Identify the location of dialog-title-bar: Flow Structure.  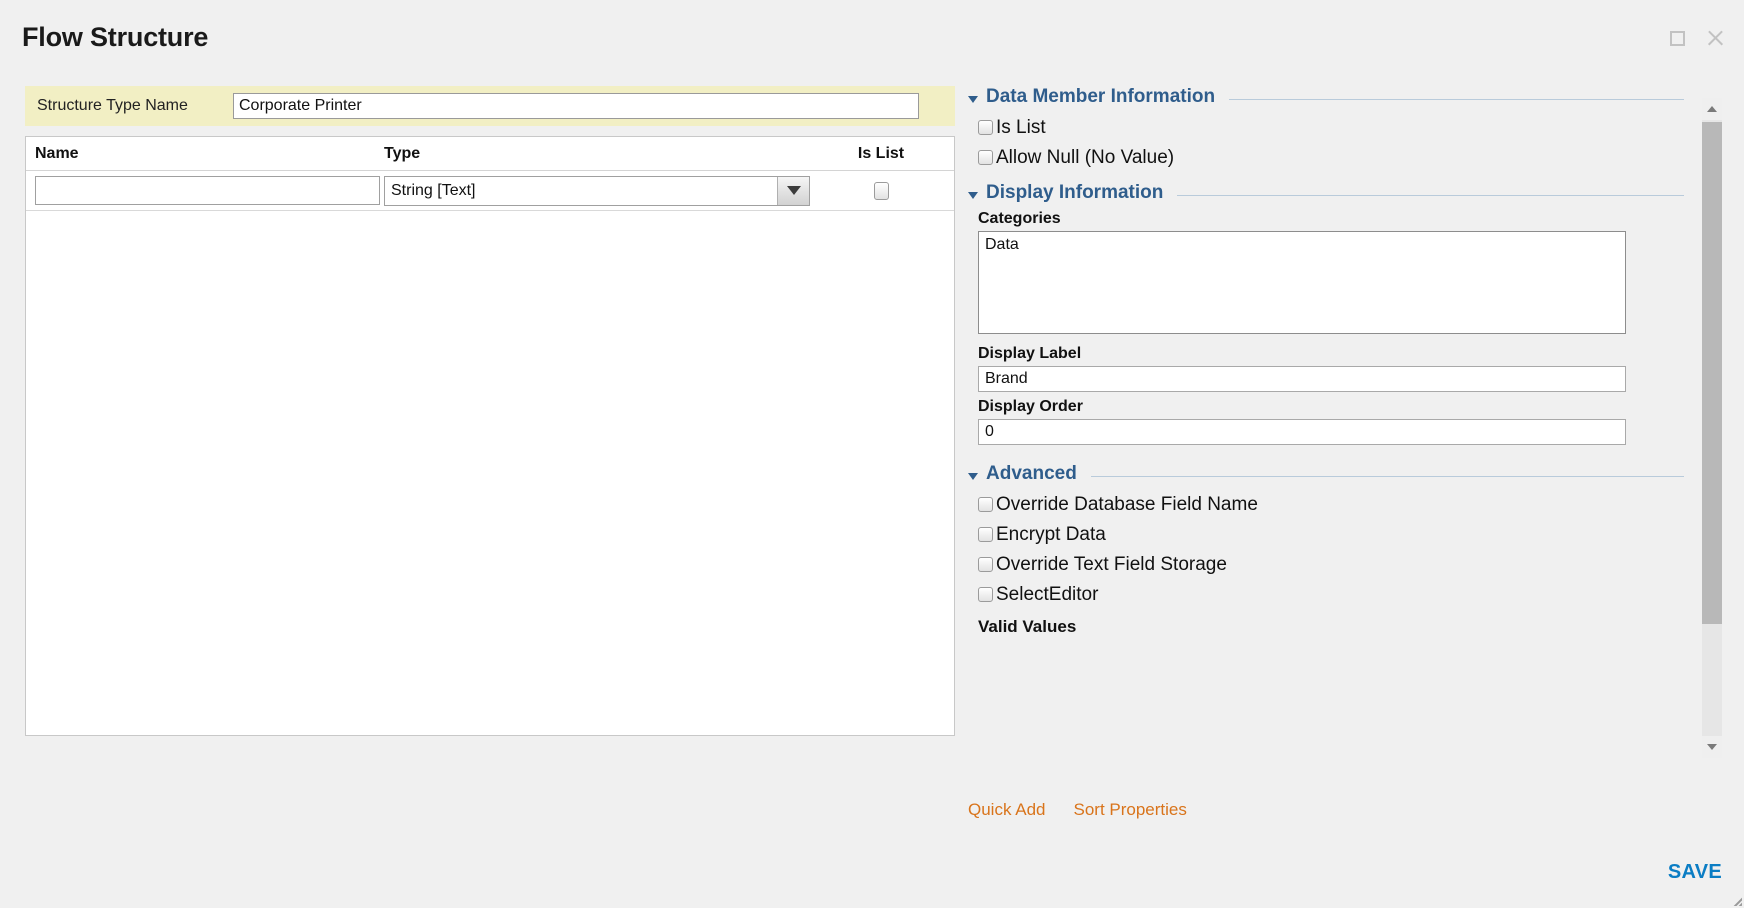
(872, 36).